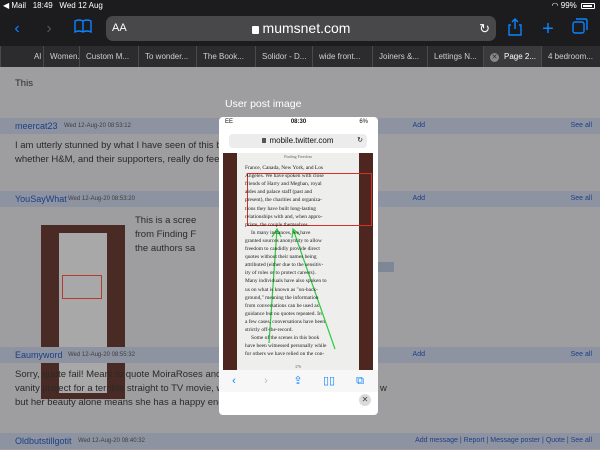  I want to click on post-username: meercat23, so click(36, 126).